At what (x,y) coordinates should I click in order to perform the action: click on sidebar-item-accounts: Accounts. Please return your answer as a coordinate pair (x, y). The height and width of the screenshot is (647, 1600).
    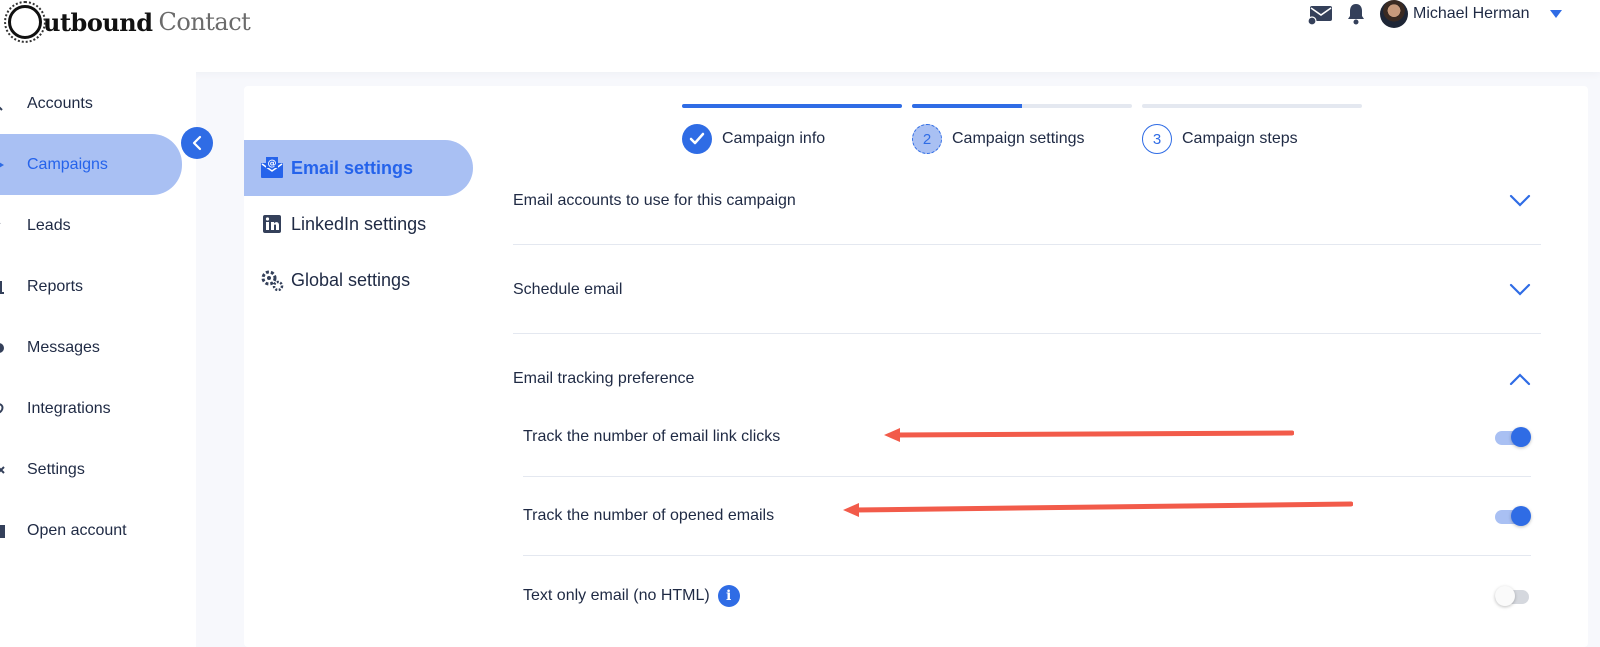
    Looking at the image, I should click on (91, 103).